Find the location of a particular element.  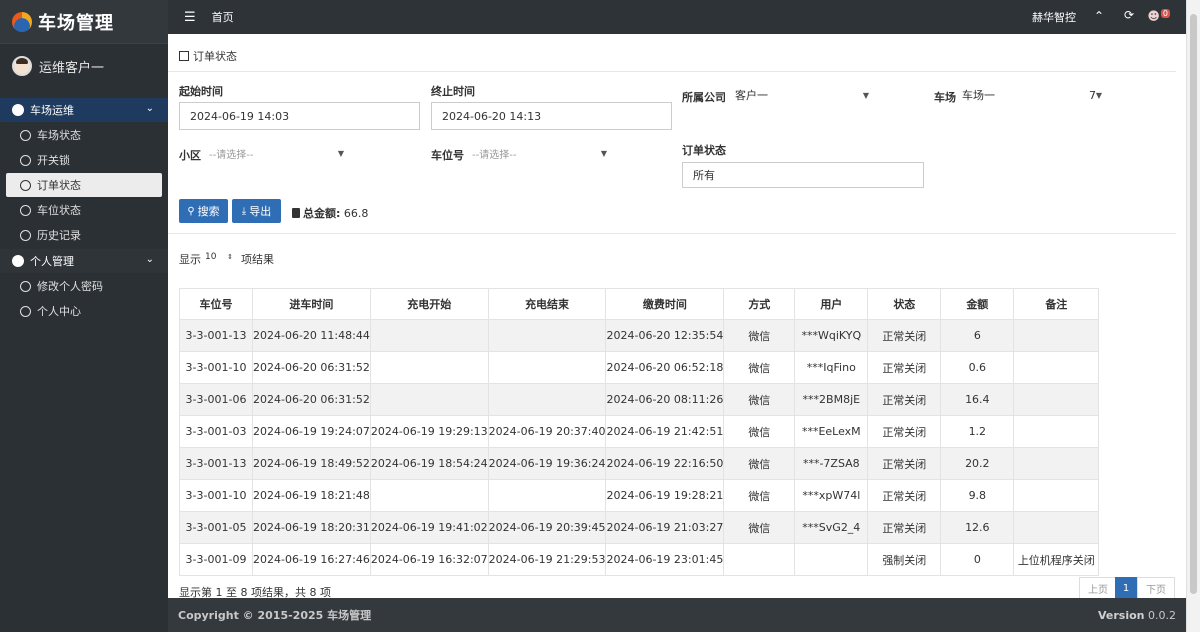

column-header-charge-end: 充电结束 is located at coordinates (547, 304).